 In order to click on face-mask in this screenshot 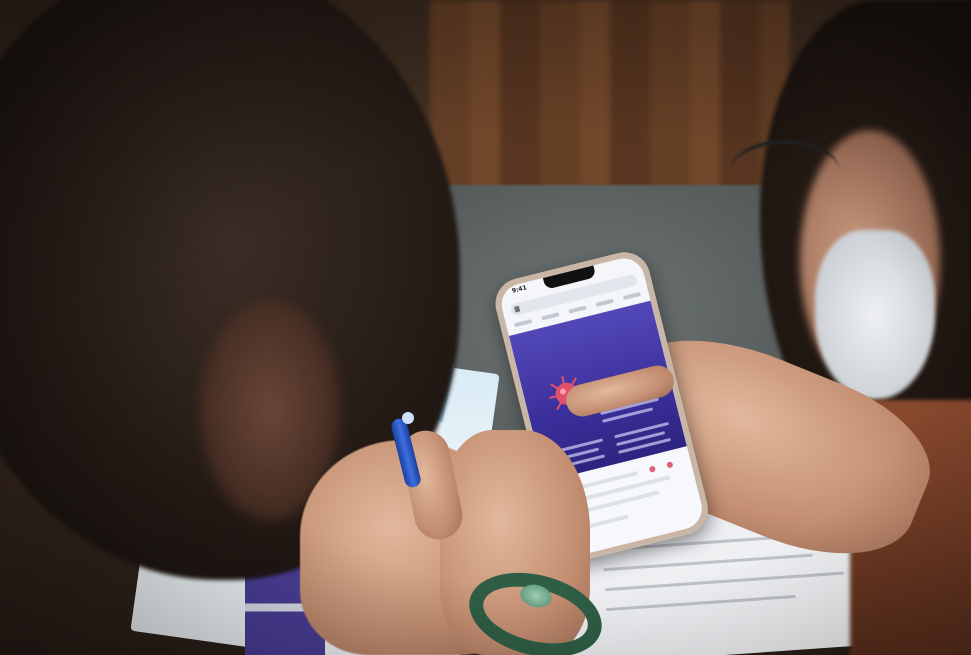, I will do `click(875, 315)`.